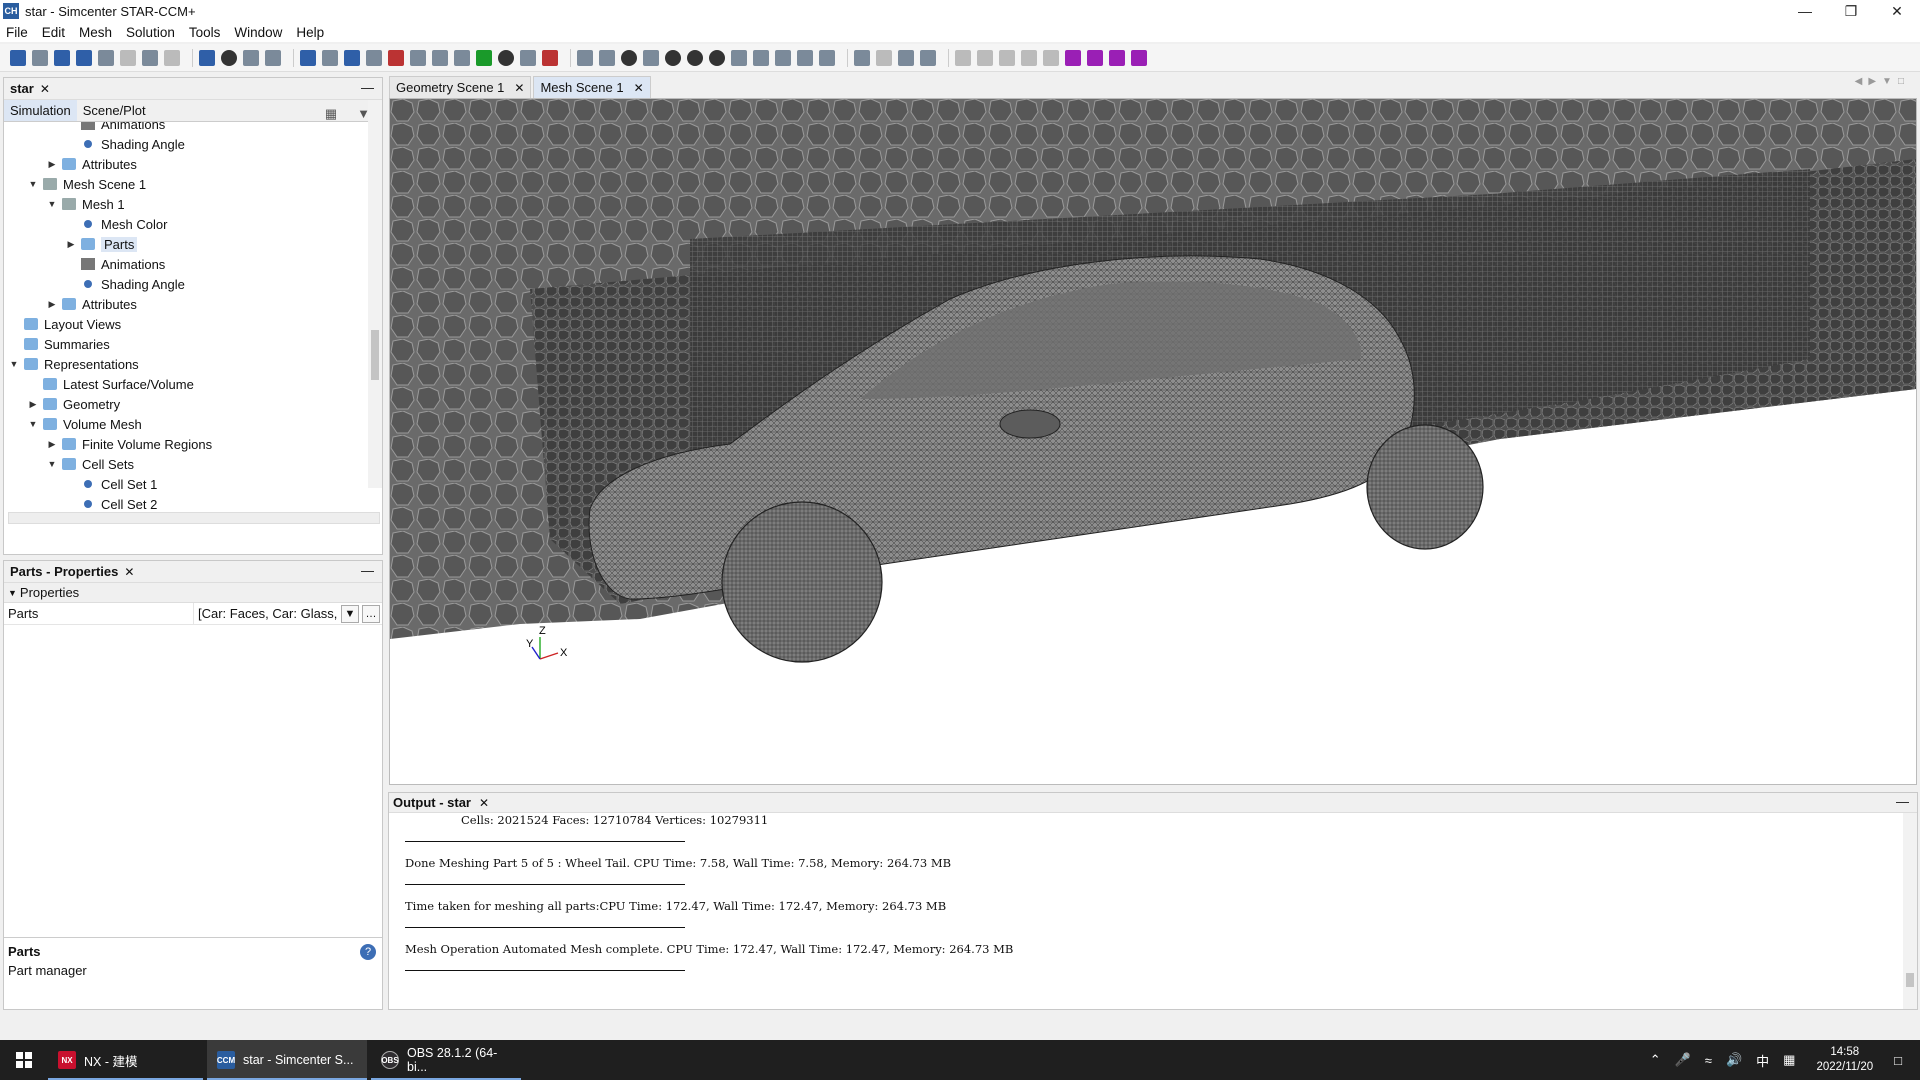  What do you see at coordinates (172, 57) in the screenshot?
I see `redo-icon` at bounding box center [172, 57].